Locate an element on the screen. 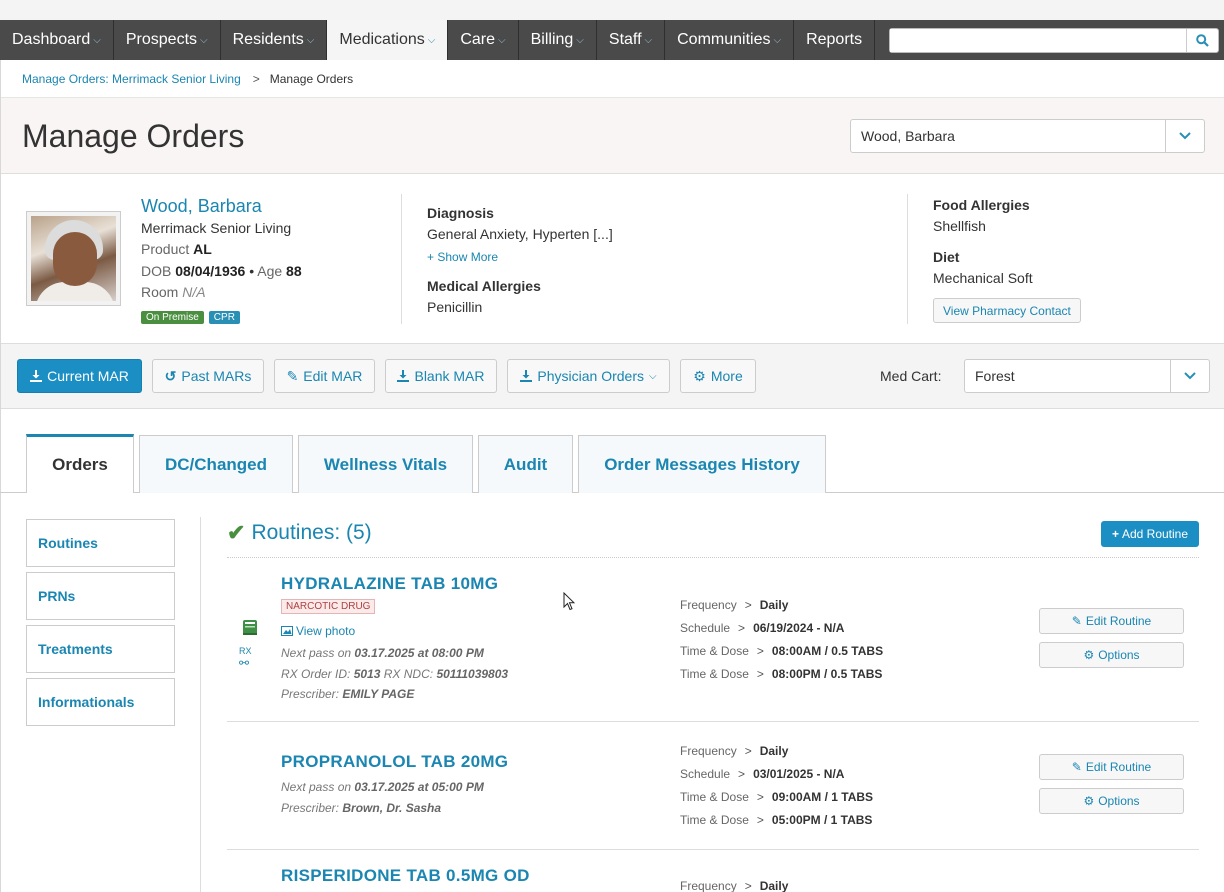 The height and width of the screenshot is (892, 1224). nav-label: Care is located at coordinates (478, 39).